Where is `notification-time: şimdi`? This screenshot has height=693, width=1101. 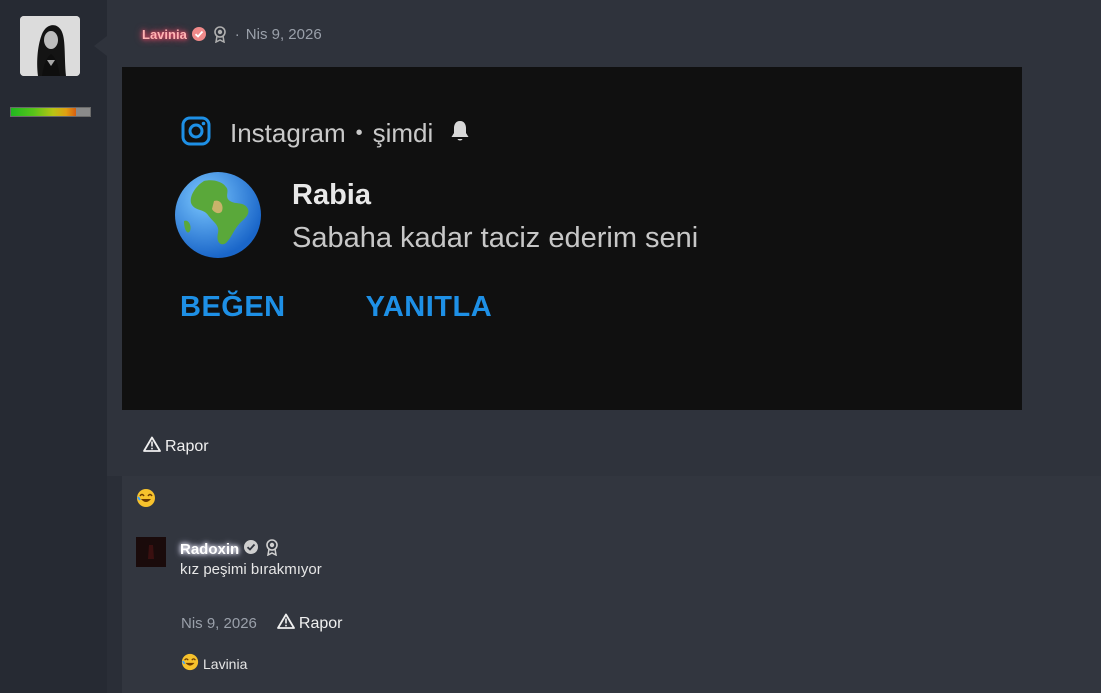
notification-time: şimdi is located at coordinates (403, 133).